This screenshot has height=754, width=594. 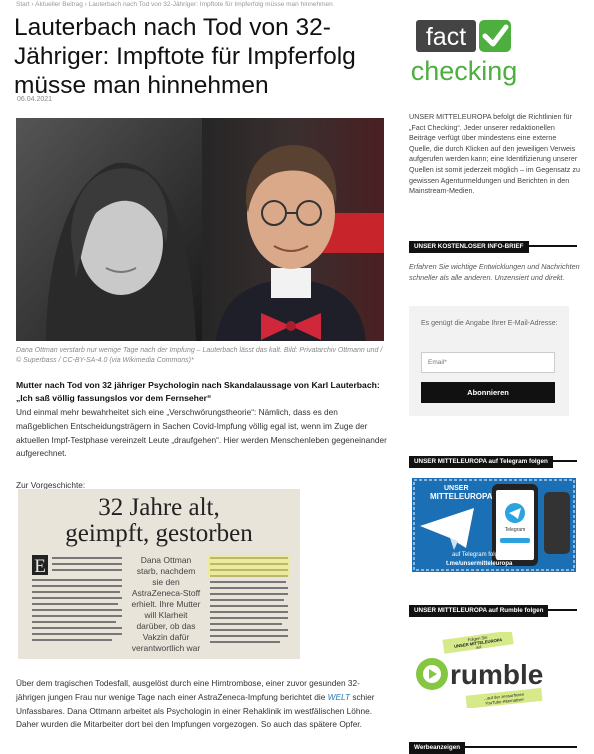 I want to click on clip-sub-6: will Klarheit, so click(x=166, y=615).